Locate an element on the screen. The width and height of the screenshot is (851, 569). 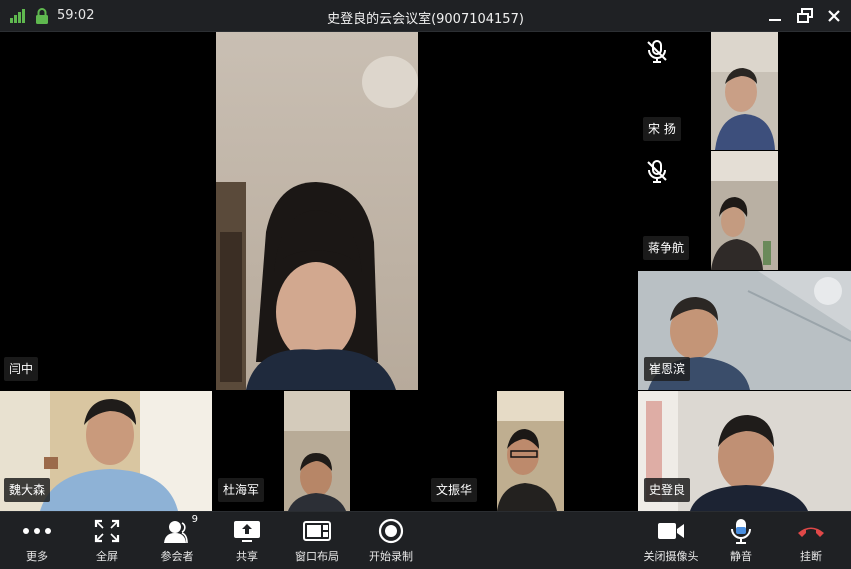
minimize-button is located at coordinates (775, 16).